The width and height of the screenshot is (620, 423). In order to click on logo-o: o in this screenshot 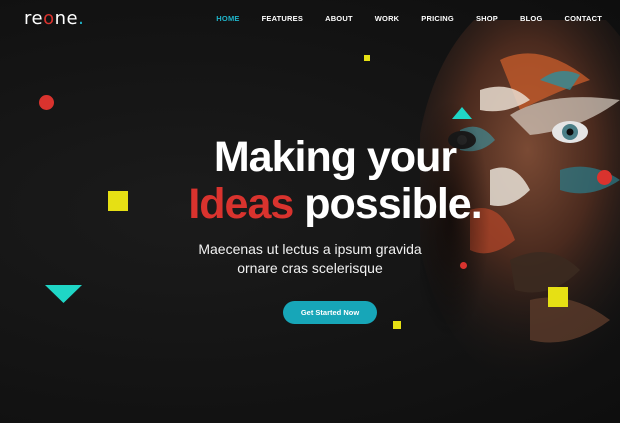, I will do `click(49, 18)`.